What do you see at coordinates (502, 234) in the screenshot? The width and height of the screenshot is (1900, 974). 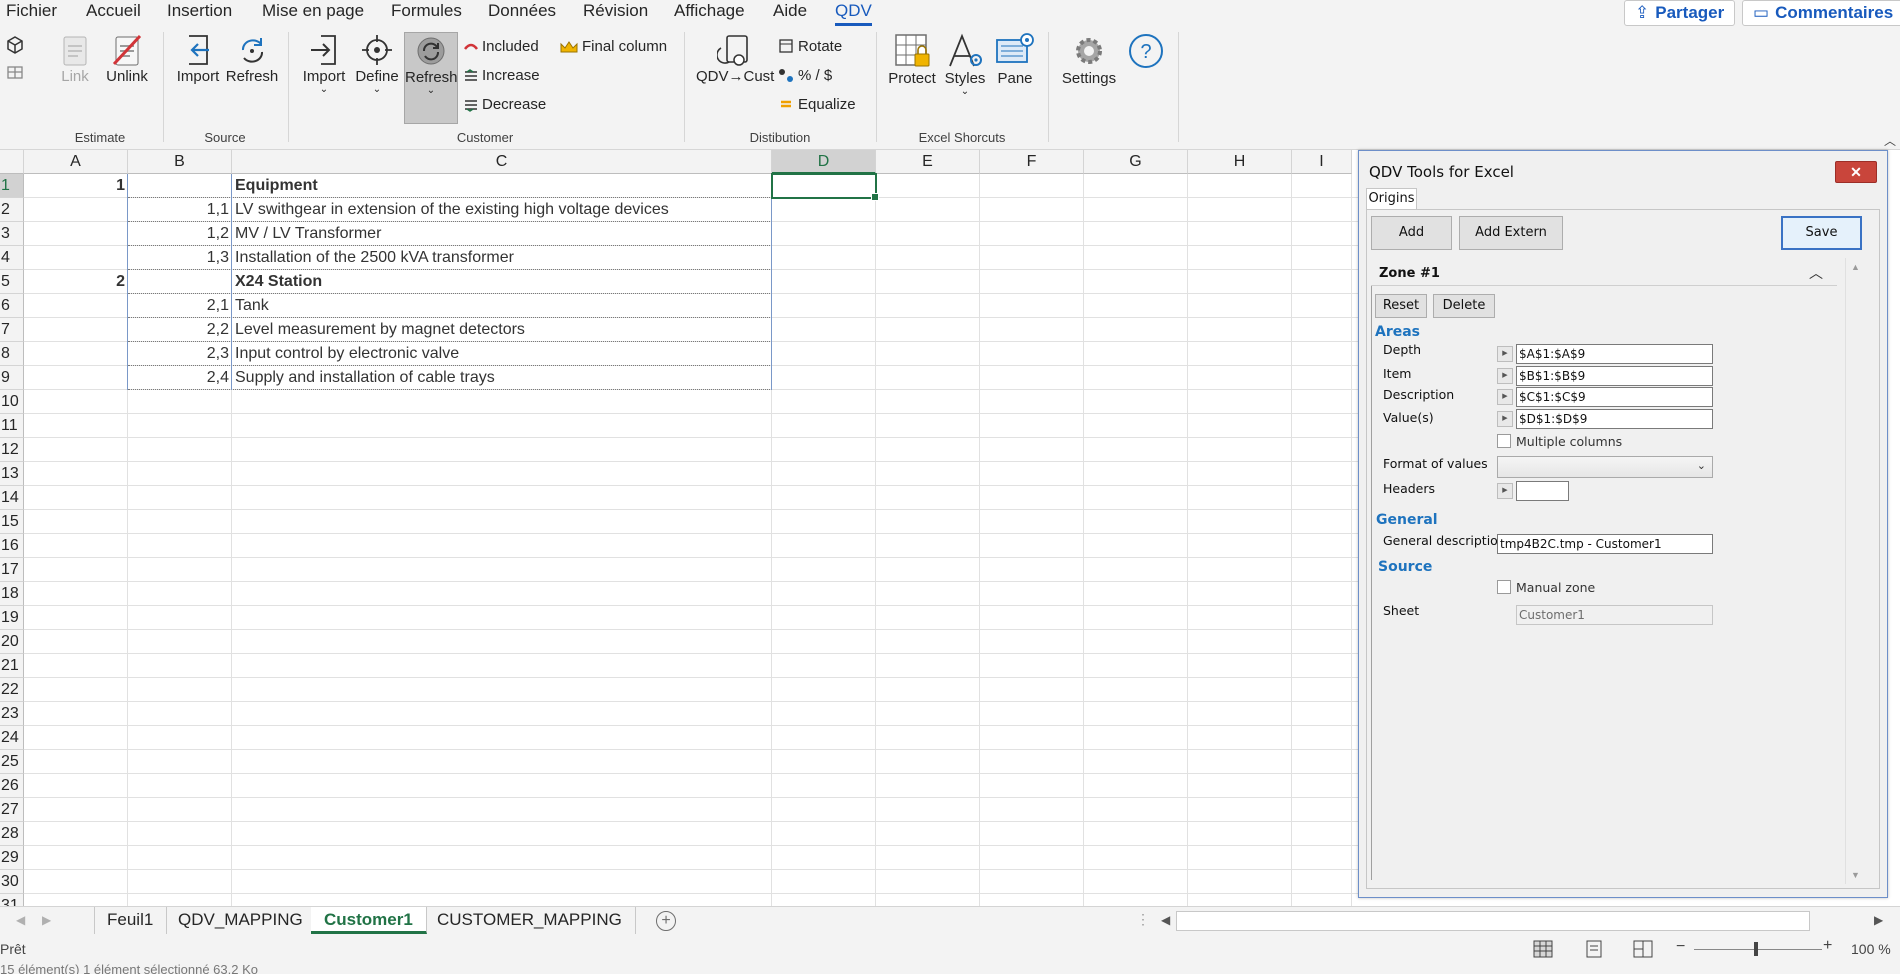 I see `cell-c3: MV / LV Transformer` at bounding box center [502, 234].